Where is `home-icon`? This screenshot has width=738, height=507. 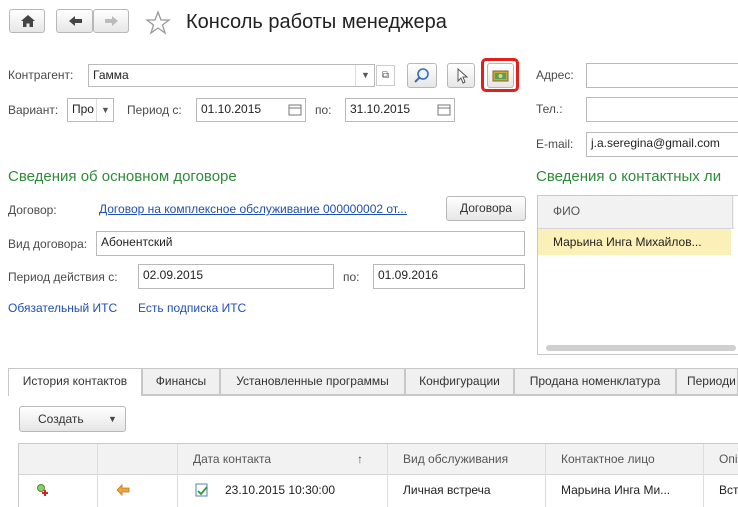 home-icon is located at coordinates (28, 21).